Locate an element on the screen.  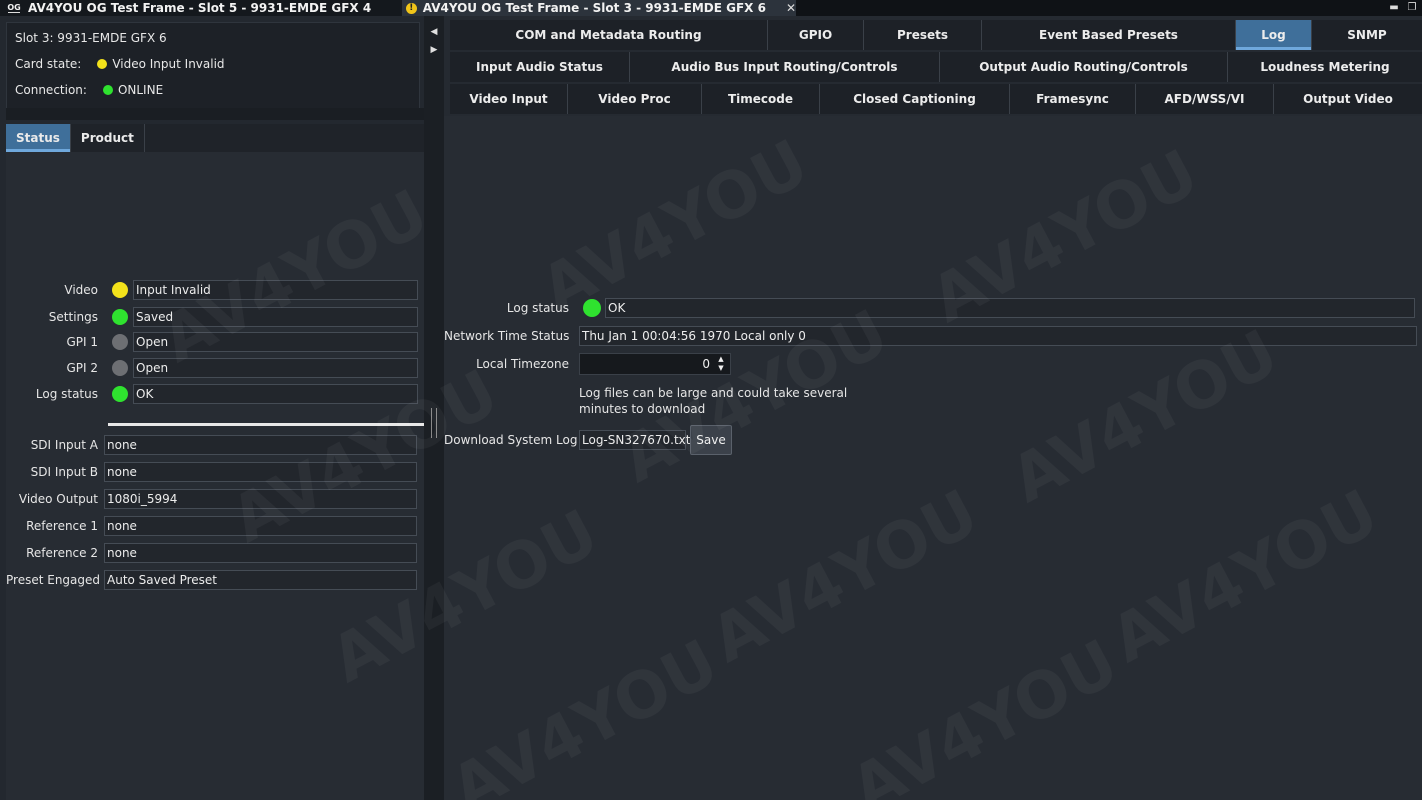
field-row-sdi-a: SDI Input A none is located at coordinates (215, 445).